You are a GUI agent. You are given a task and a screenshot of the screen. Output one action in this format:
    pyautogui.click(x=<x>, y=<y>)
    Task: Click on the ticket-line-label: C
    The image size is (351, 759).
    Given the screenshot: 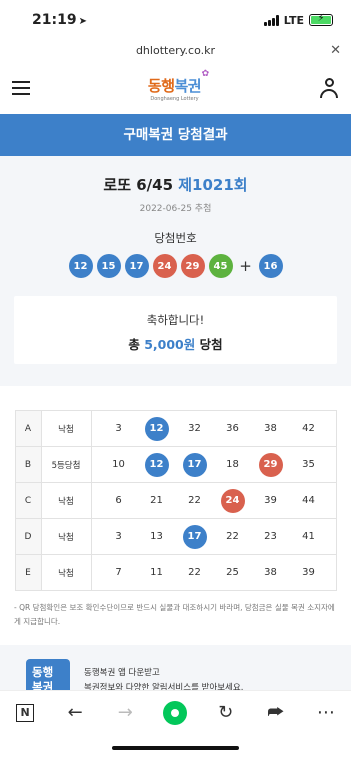 What is the action you would take?
    pyautogui.click(x=28, y=500)
    